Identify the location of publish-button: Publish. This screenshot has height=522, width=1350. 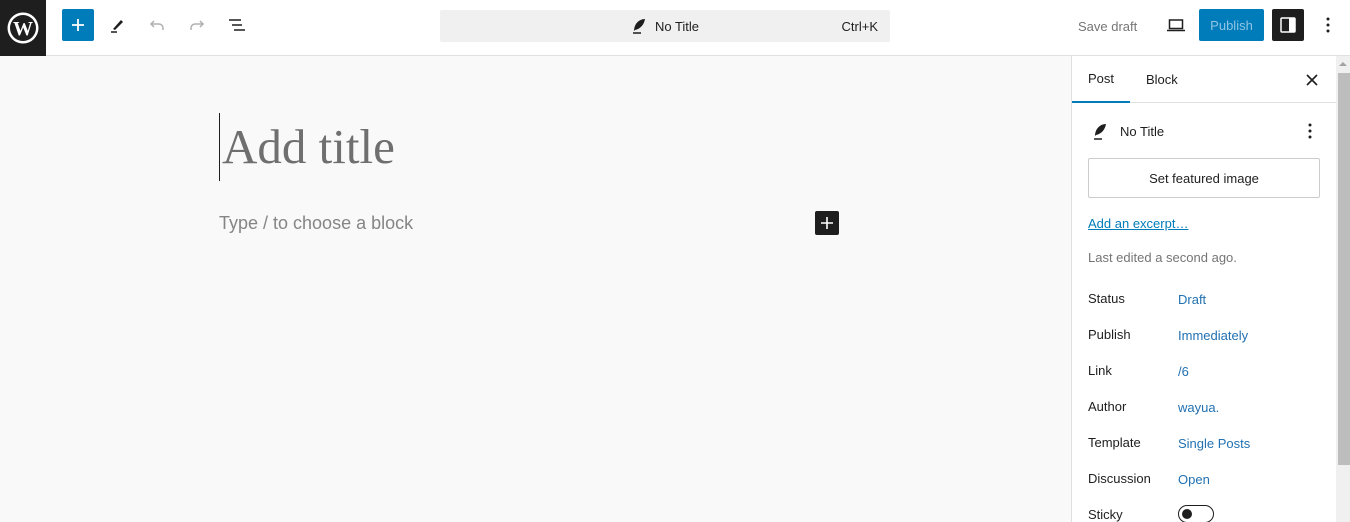
(1231, 25).